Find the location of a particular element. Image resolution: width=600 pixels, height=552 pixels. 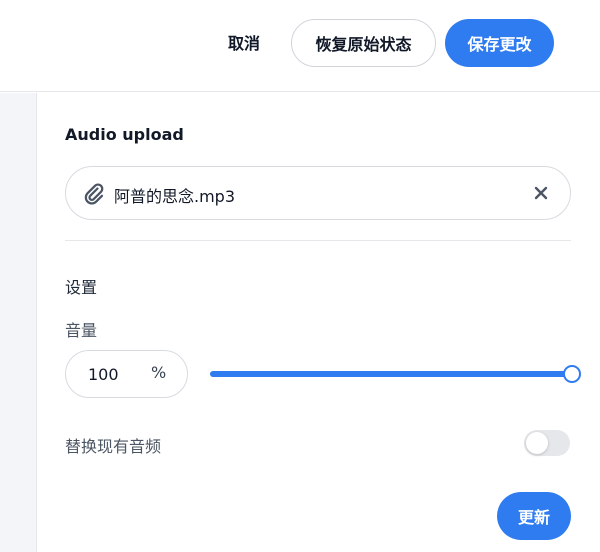

settings-heading: 设置 is located at coordinates (81, 287).